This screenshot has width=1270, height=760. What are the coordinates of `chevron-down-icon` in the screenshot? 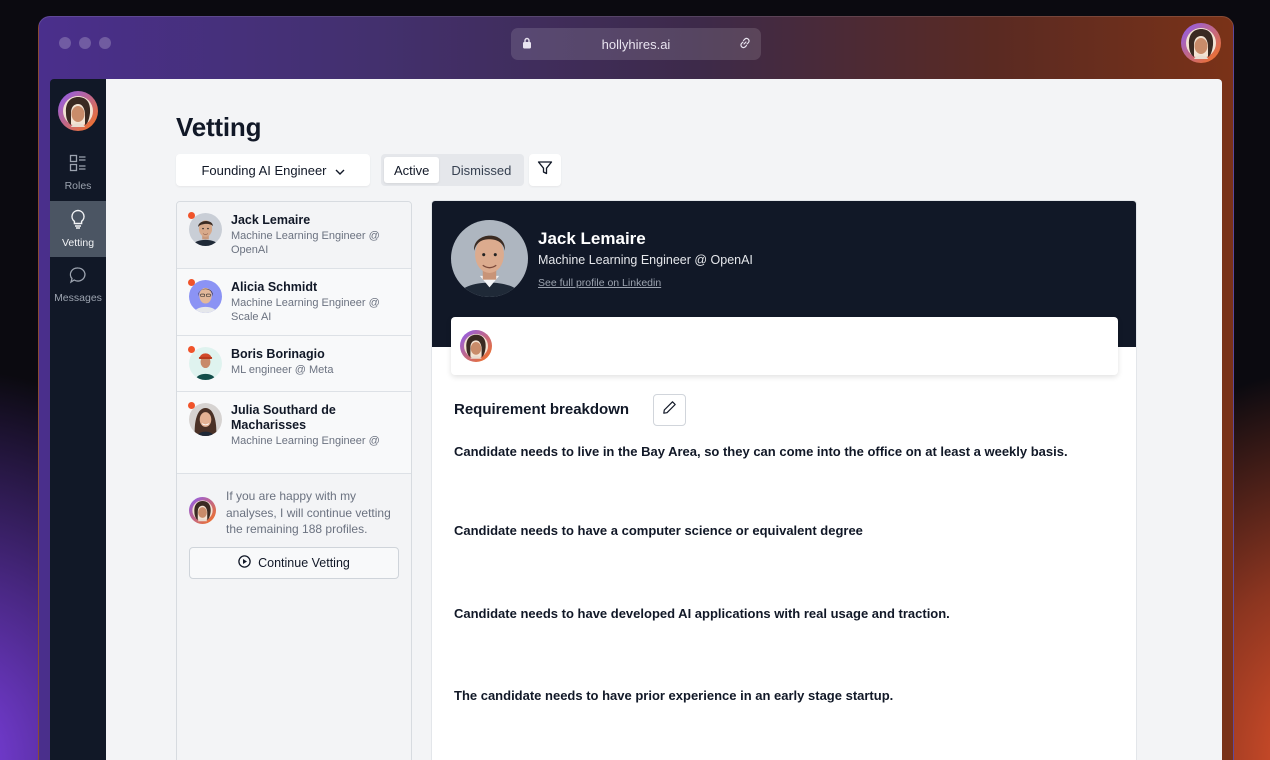 It's located at (340, 170).